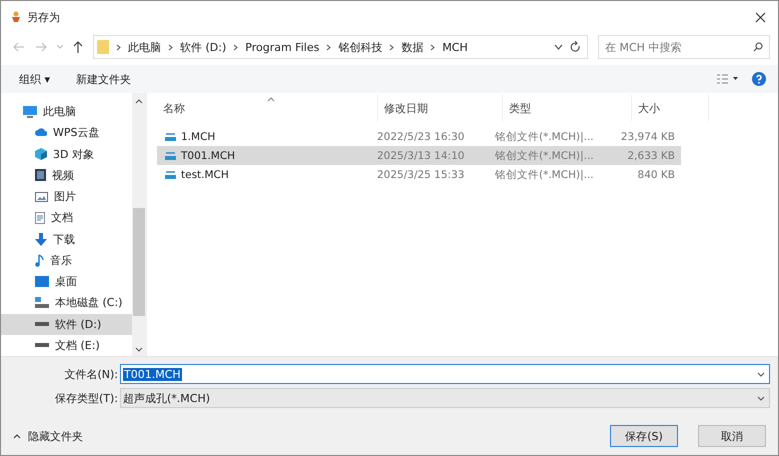  I want to click on breadcrumb-item: 数据, so click(412, 47).